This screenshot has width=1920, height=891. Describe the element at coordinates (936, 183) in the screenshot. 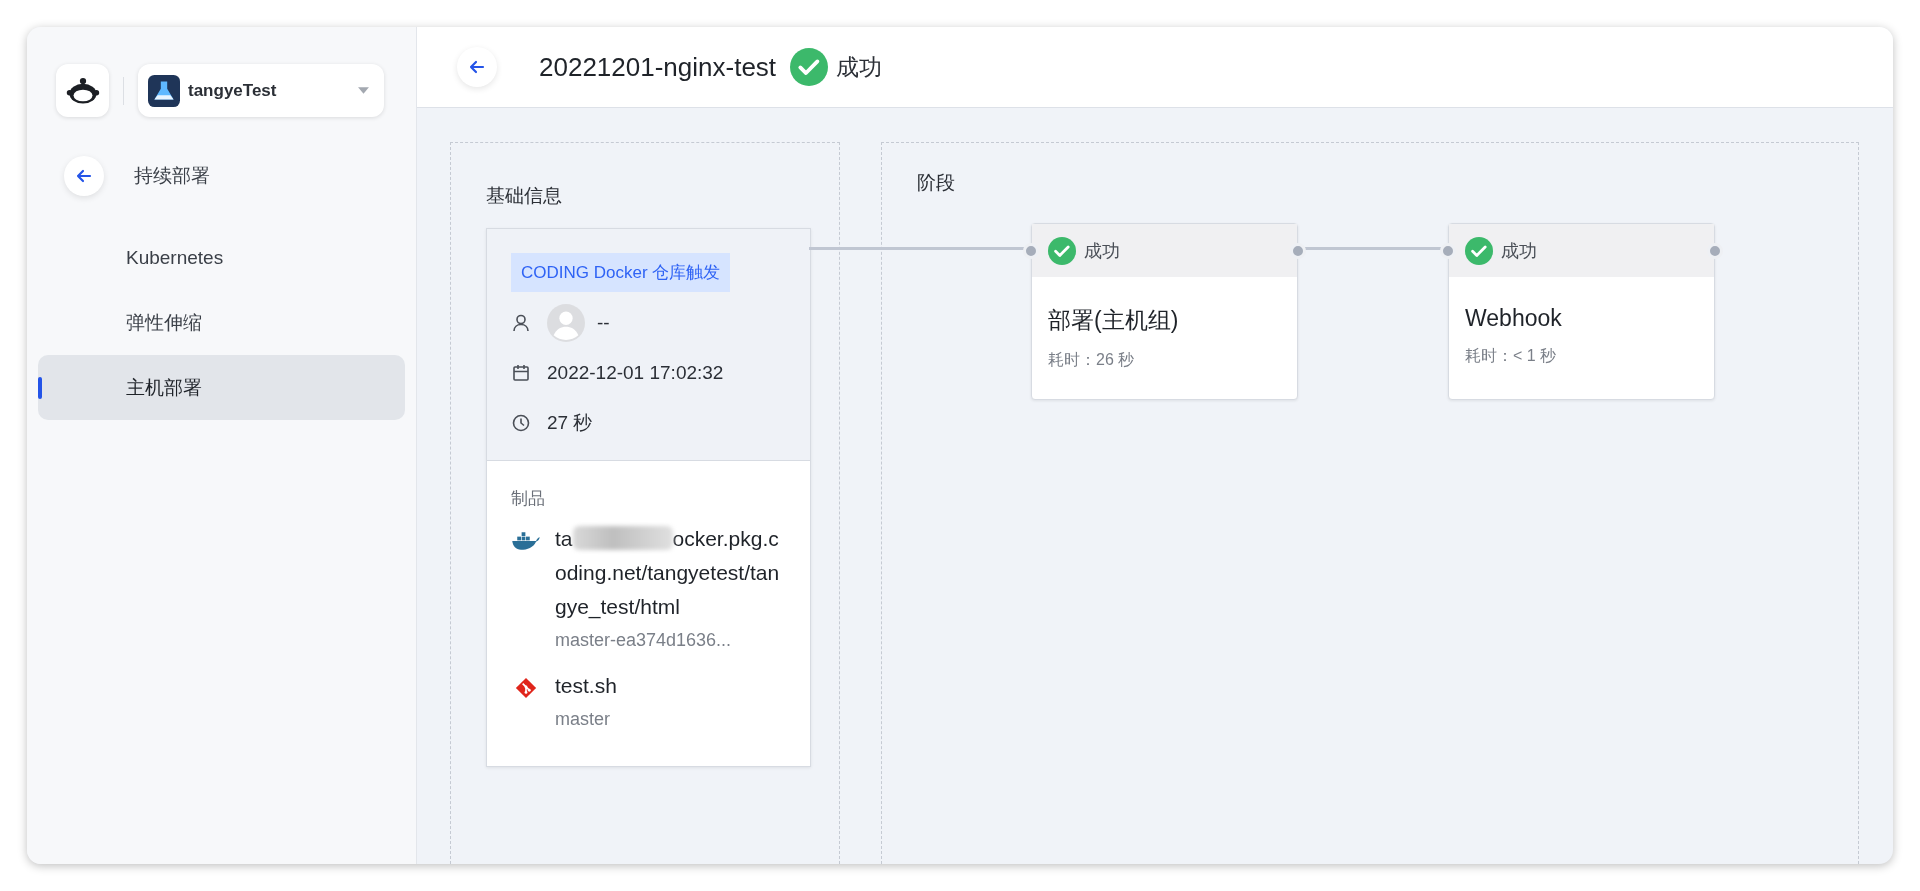

I see `section-title: 阶段` at that location.